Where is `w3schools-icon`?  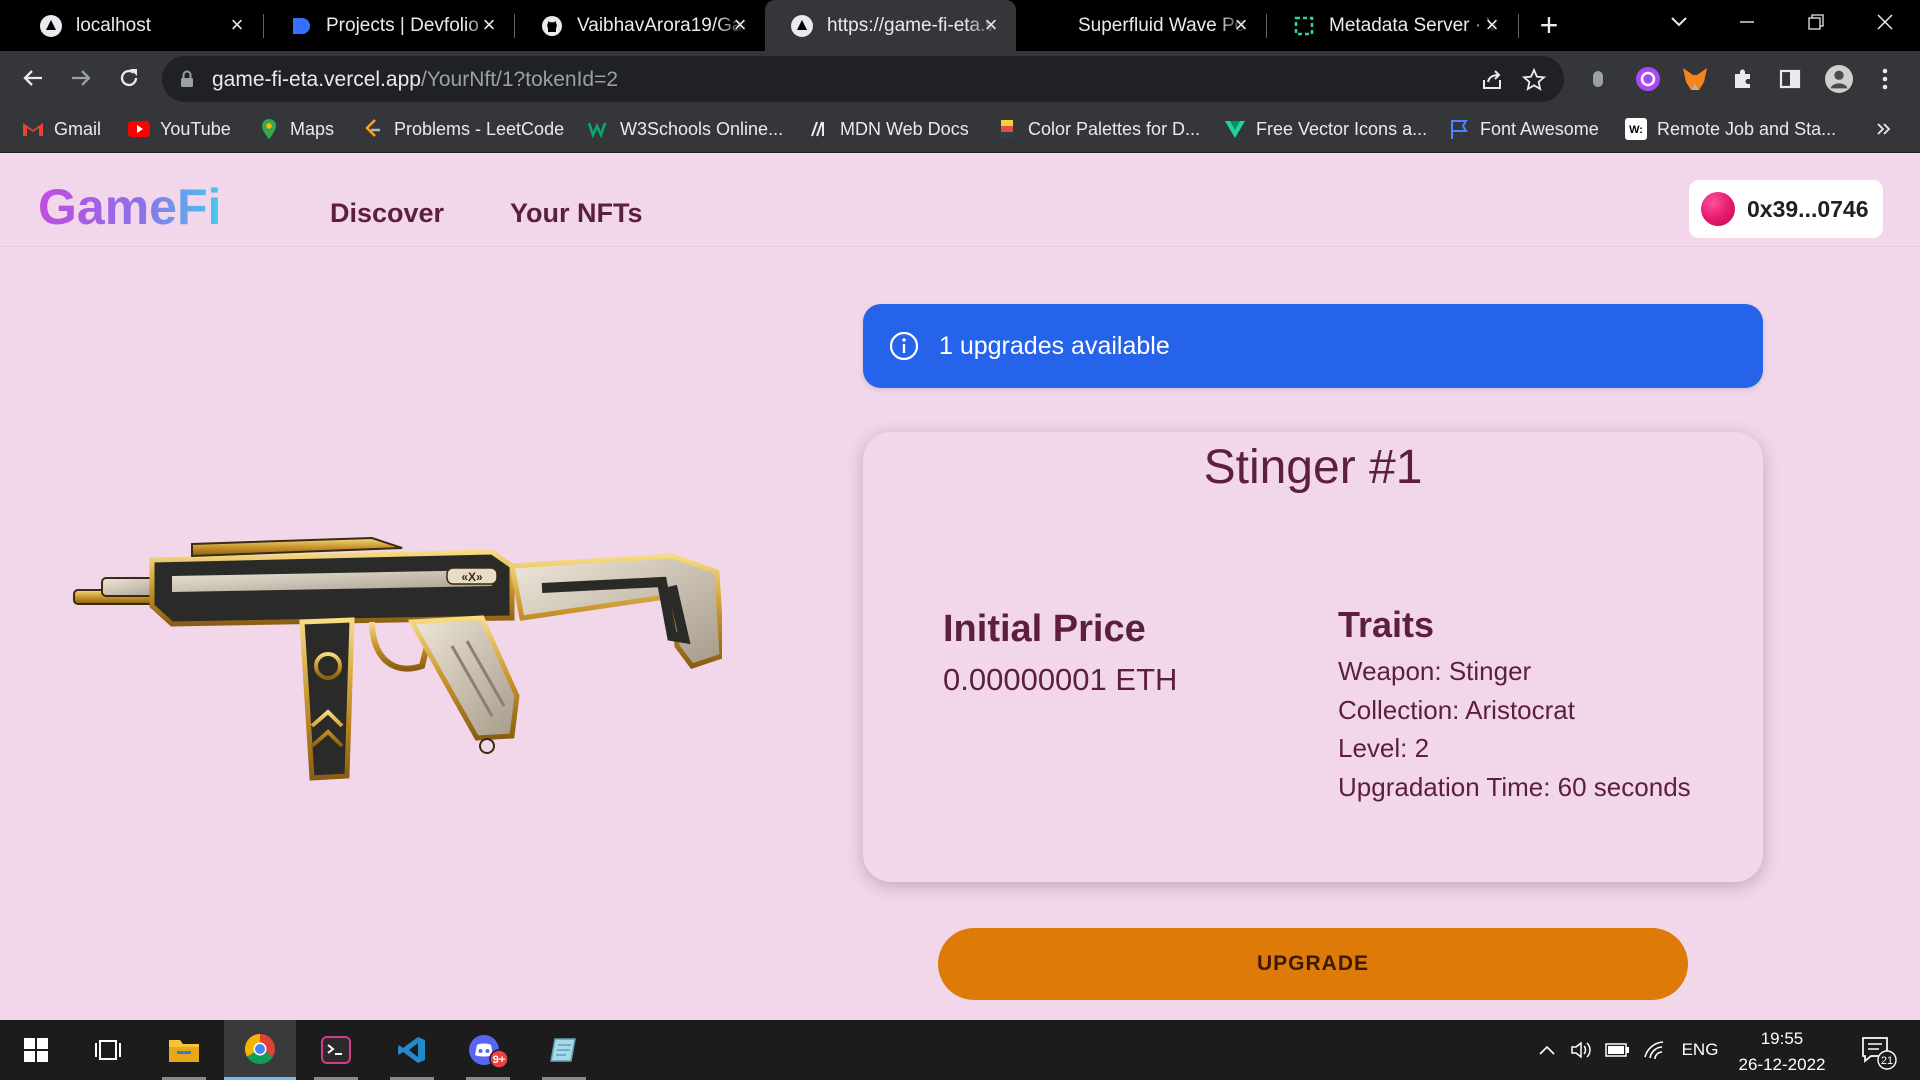 w3schools-icon is located at coordinates (599, 129).